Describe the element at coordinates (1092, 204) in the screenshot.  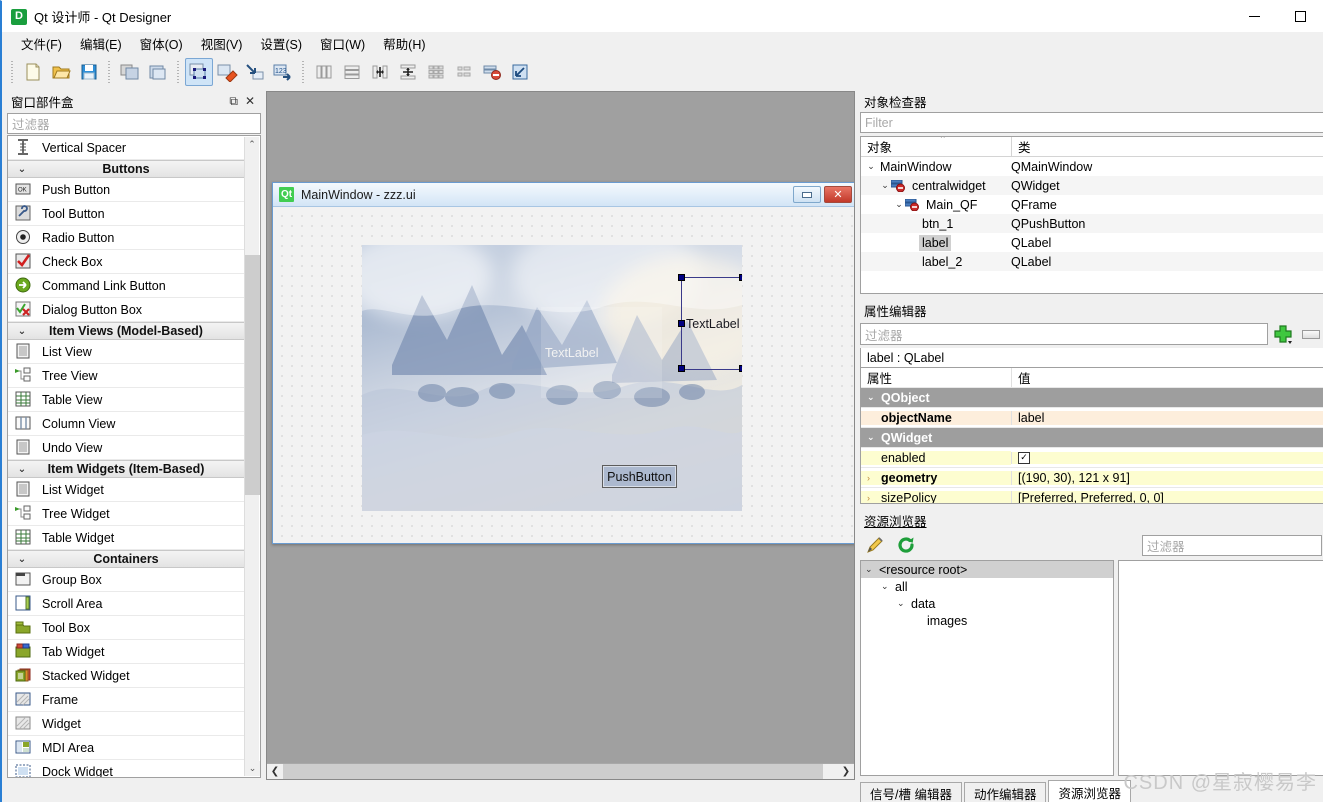
I see `object-inspector-row: ⌄ Main_QF QFrame` at that location.